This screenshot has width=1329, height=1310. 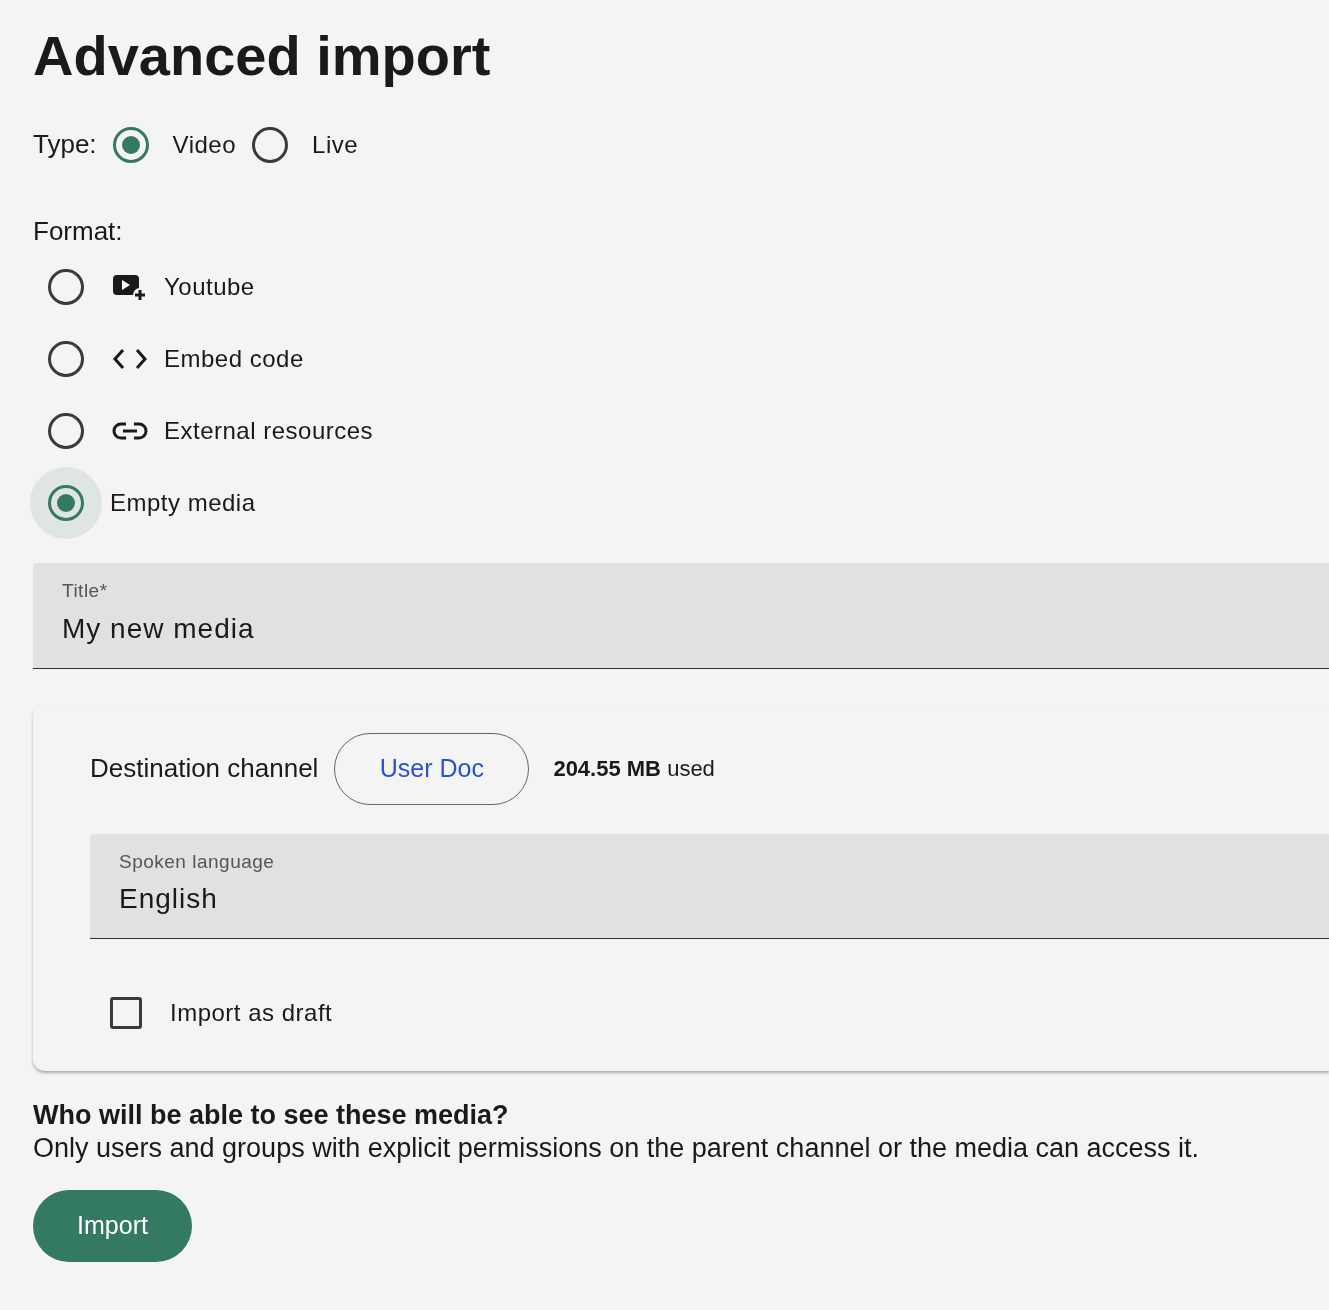 What do you see at coordinates (130, 287) in the screenshot?
I see `video-plus-icon` at bounding box center [130, 287].